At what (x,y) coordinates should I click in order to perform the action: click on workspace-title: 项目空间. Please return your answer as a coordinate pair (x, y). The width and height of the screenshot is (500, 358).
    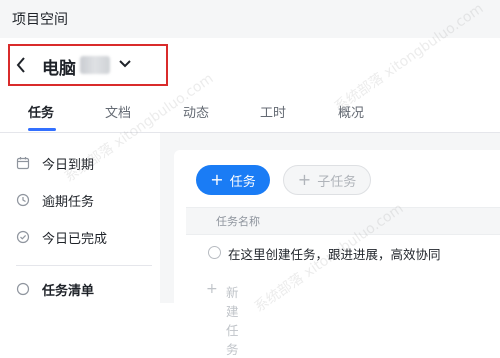
    Looking at the image, I should click on (40, 20).